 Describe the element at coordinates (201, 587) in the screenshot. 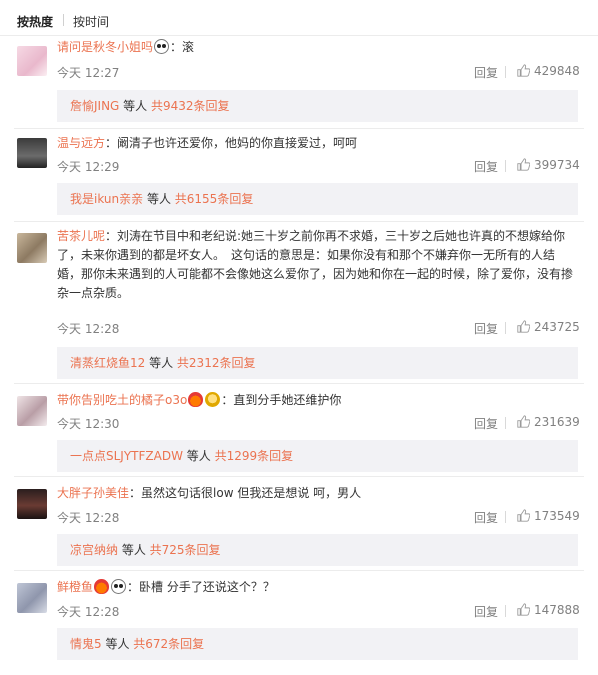

I see `comment-body: ：卧槽 分手了还说这个？？` at that location.